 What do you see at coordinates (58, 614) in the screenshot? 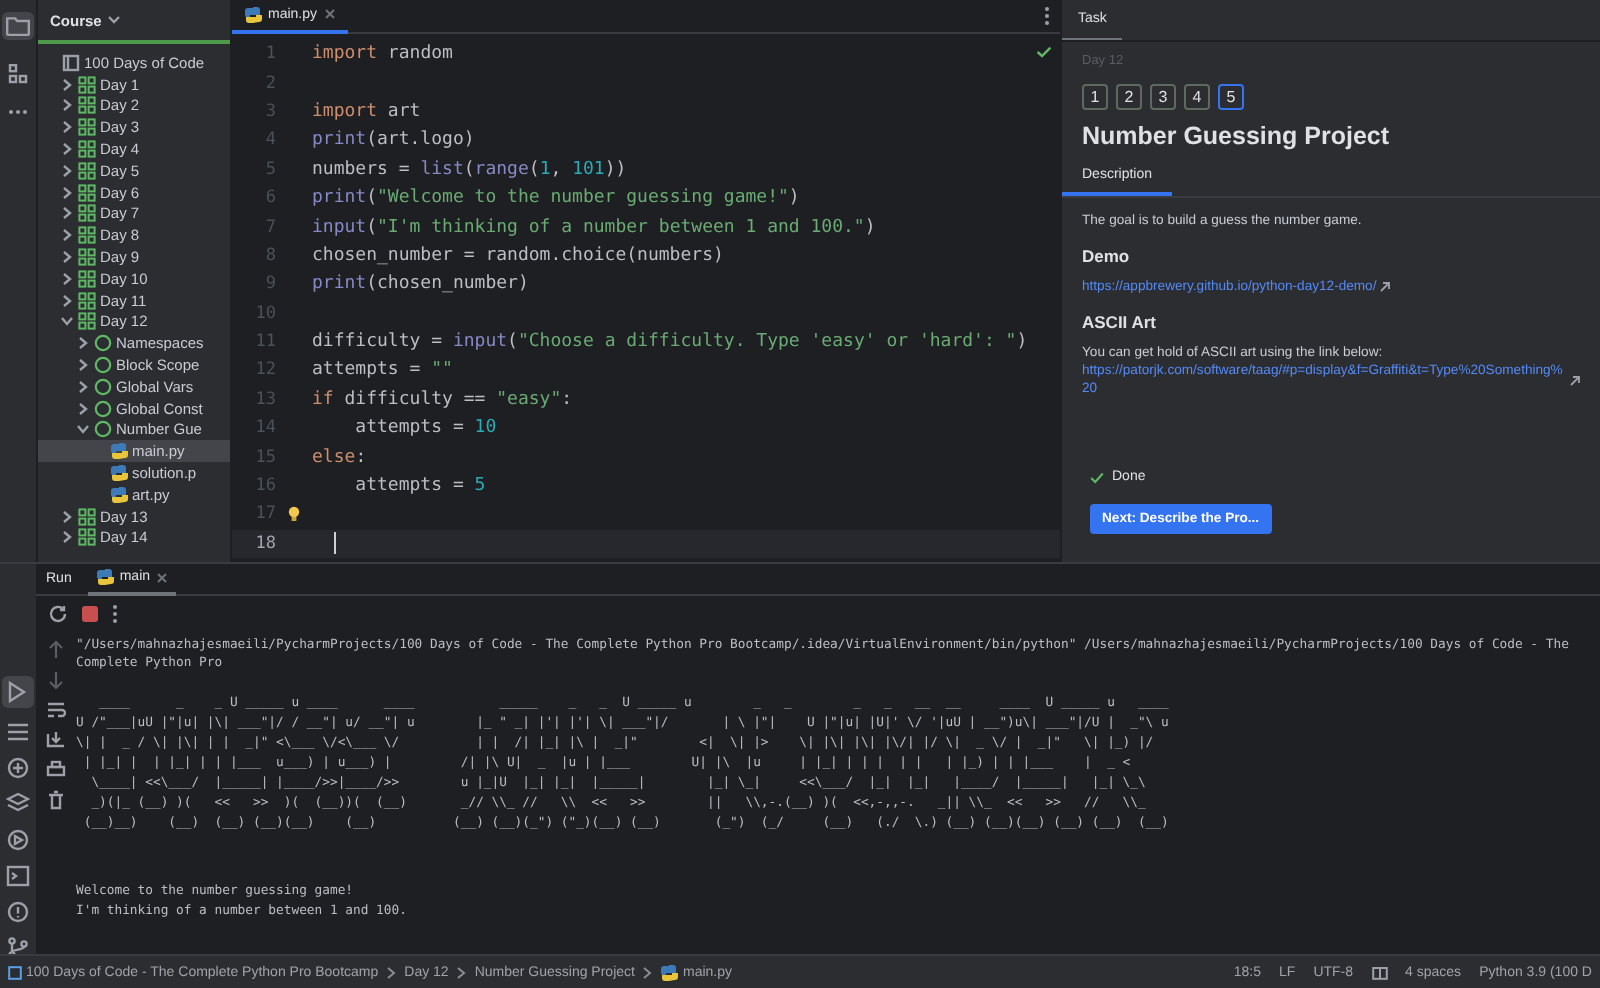
I see `rerun-icon` at bounding box center [58, 614].